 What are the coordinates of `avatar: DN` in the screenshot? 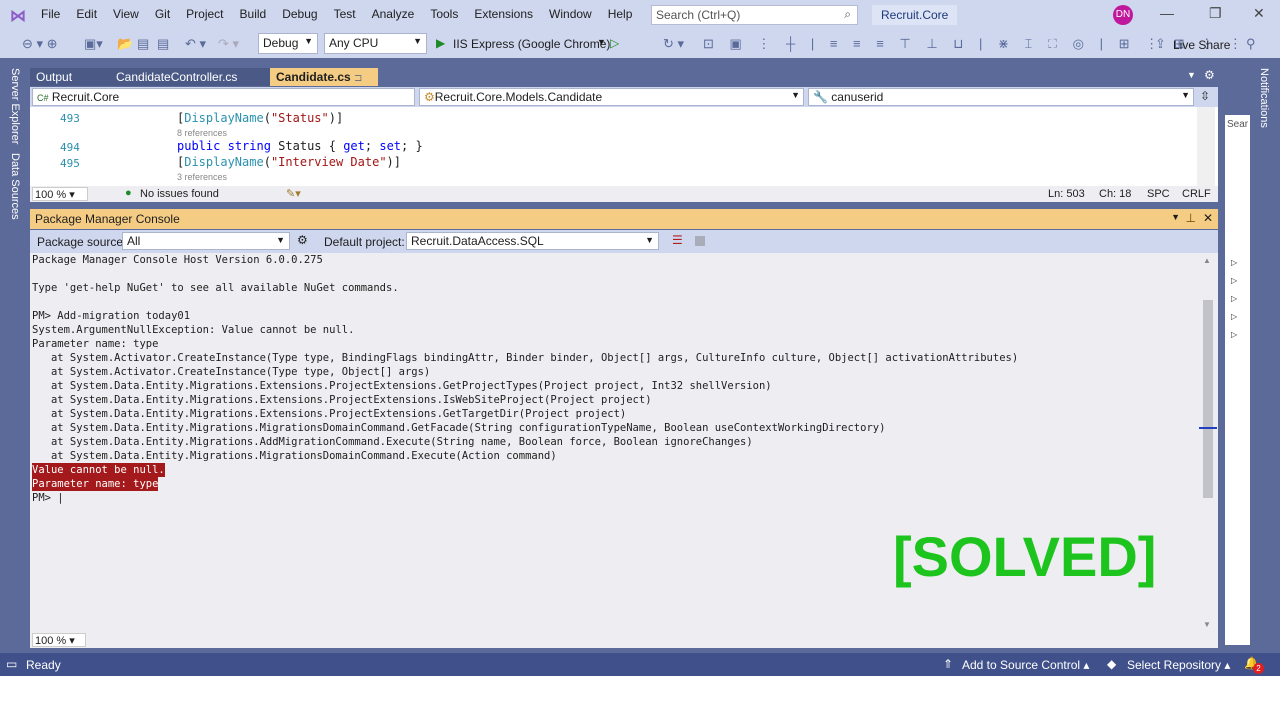 It's located at (1123, 15).